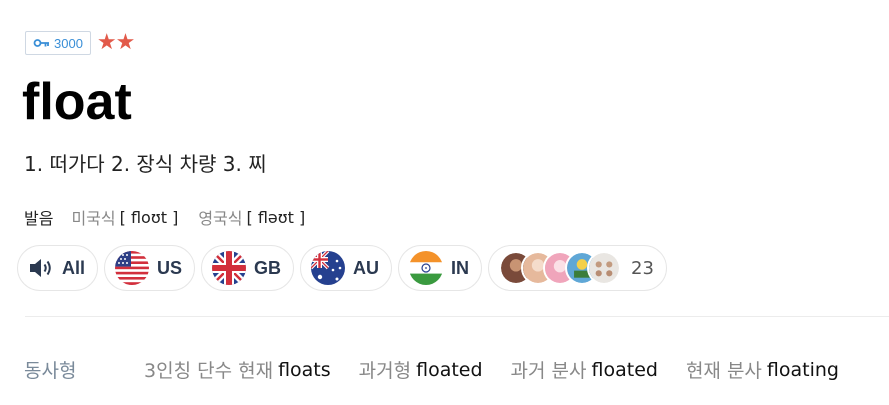  I want to click on play-all-label: All, so click(74, 267).